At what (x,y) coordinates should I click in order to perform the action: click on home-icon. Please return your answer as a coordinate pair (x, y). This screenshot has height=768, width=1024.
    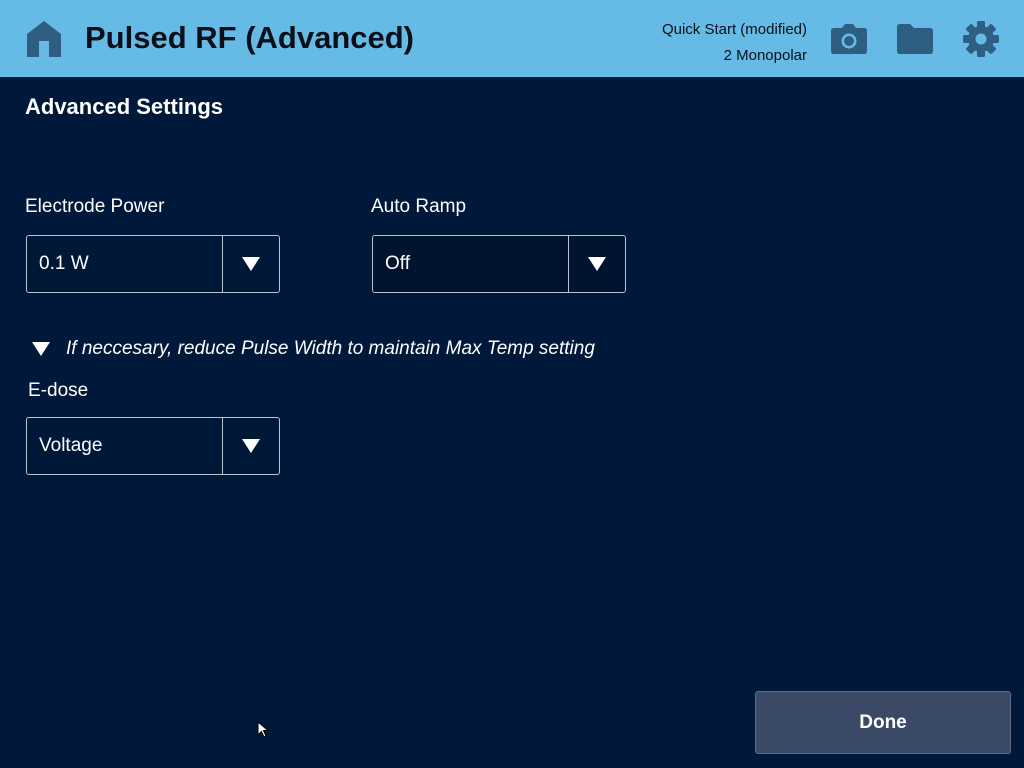
    Looking at the image, I should click on (44, 39).